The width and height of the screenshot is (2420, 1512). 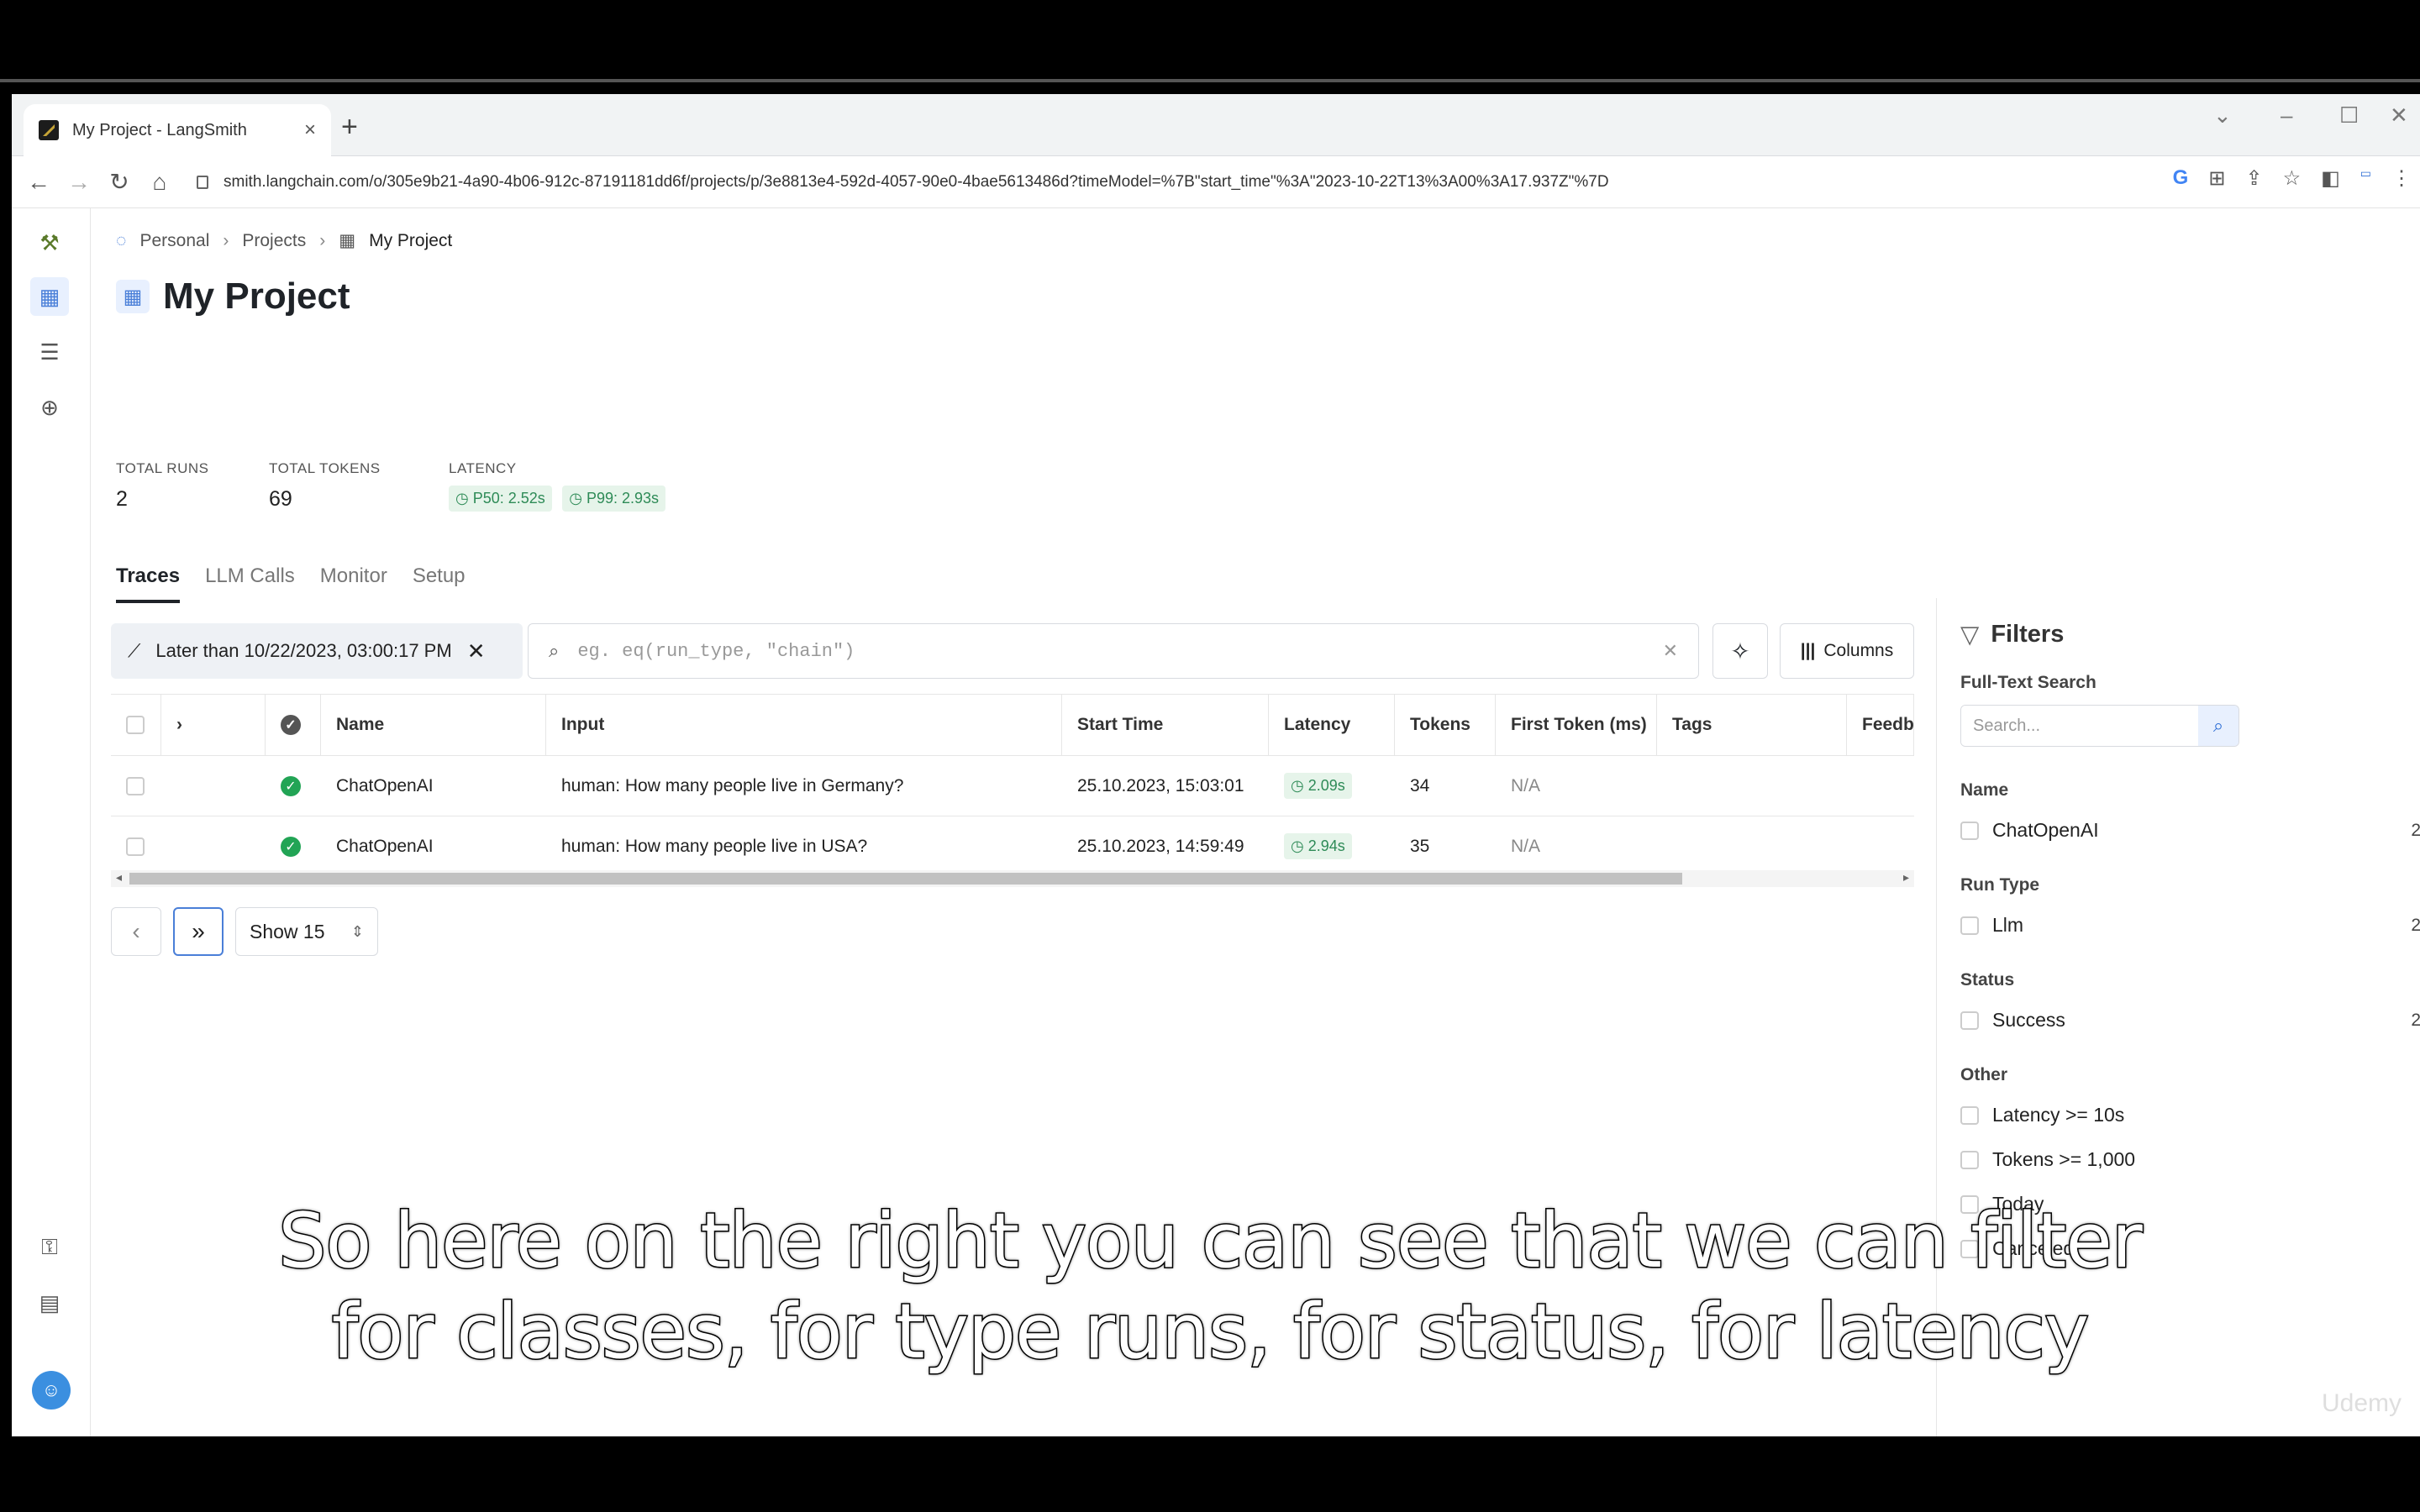 I want to click on translate-icon: ⊞, so click(x=2216, y=178).